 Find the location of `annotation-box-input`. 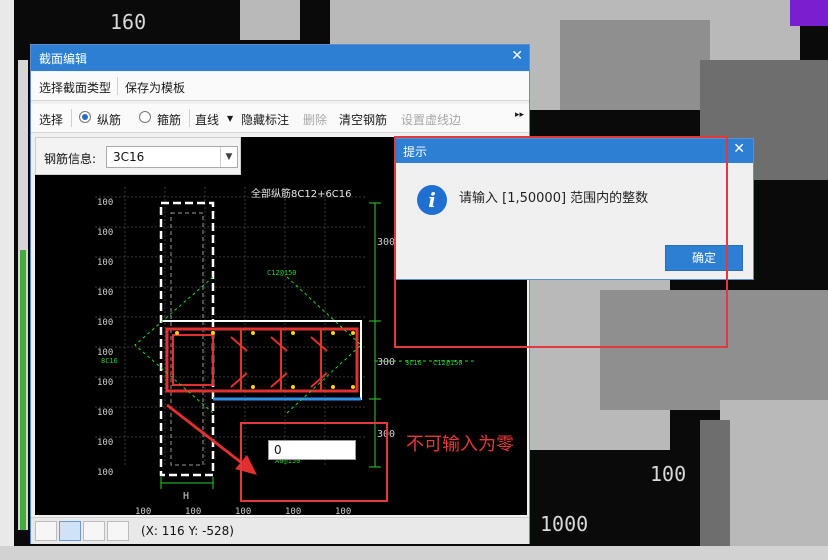

annotation-box-input is located at coordinates (314, 462).